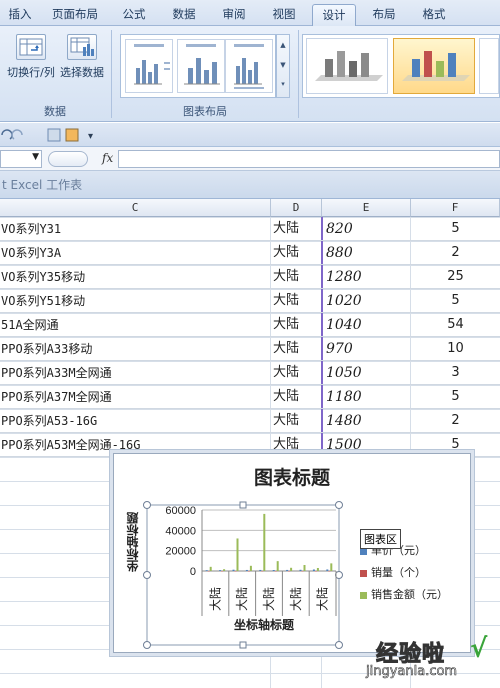 The height and width of the screenshot is (688, 500). I want to click on customize-toolbar-icon: ▾, so click(90, 136).